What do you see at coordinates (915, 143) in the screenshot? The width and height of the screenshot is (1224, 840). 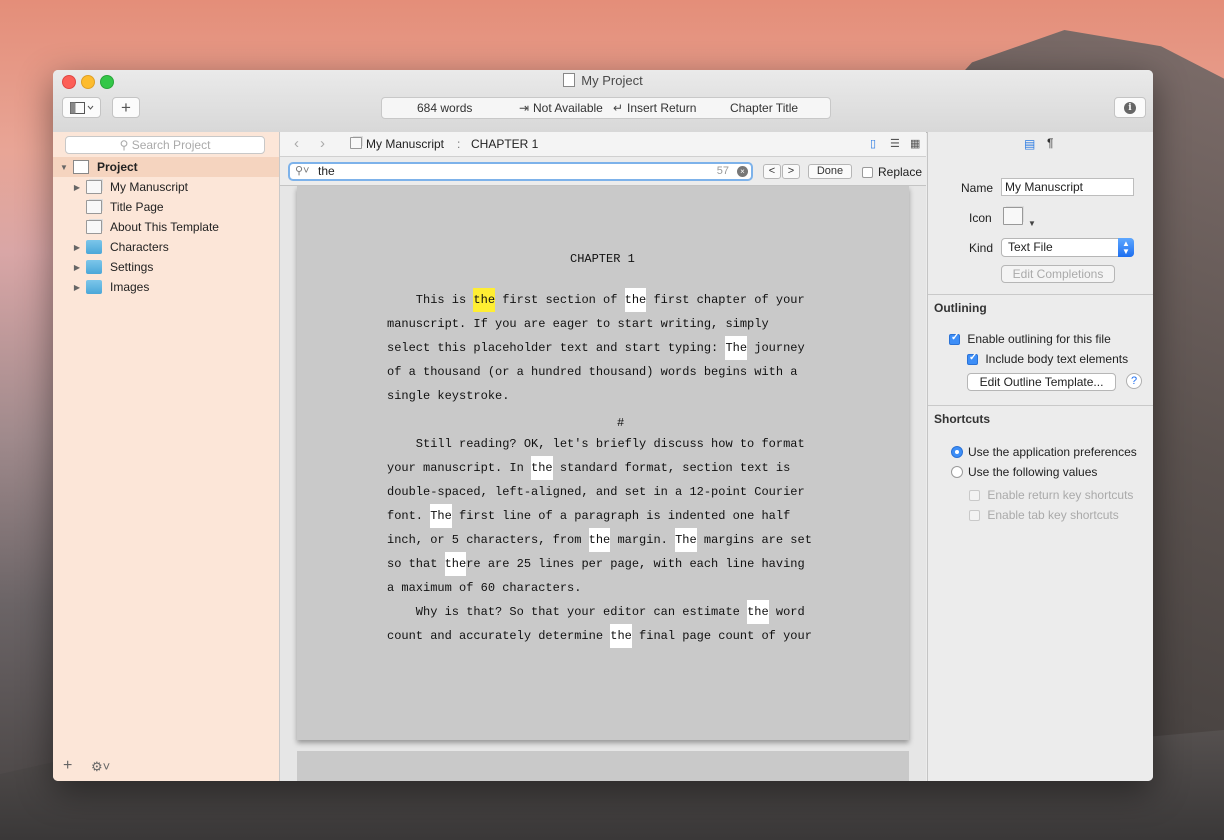 I see `corkboard-view-icon: ▦` at bounding box center [915, 143].